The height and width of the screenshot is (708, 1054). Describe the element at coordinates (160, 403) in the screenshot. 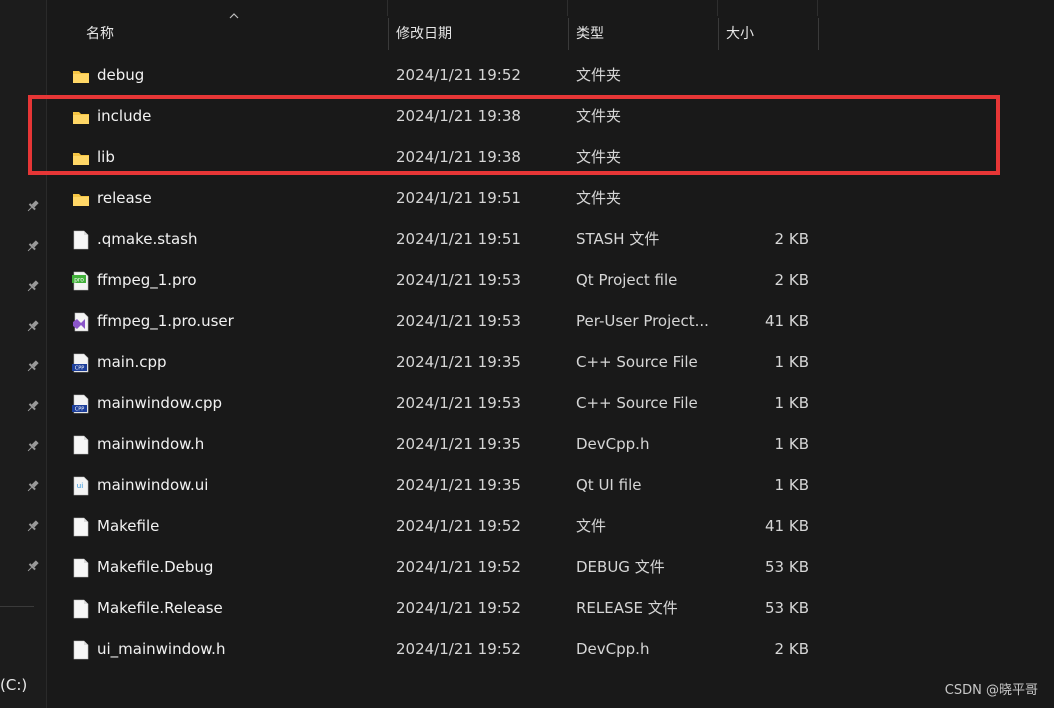

I see `file-name: mainwindow.cpp` at that location.